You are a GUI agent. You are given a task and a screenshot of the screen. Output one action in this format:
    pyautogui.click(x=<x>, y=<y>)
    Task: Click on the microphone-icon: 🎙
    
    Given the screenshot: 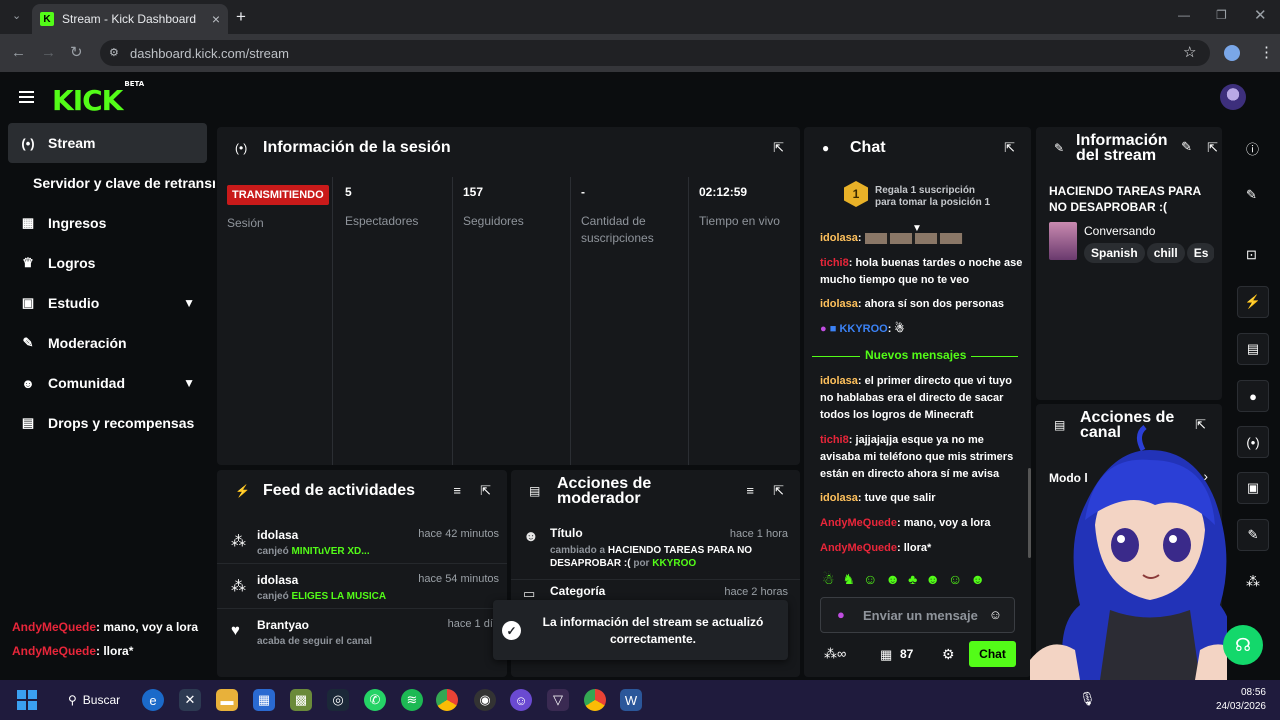 What is the action you would take?
    pyautogui.click(x=1087, y=699)
    